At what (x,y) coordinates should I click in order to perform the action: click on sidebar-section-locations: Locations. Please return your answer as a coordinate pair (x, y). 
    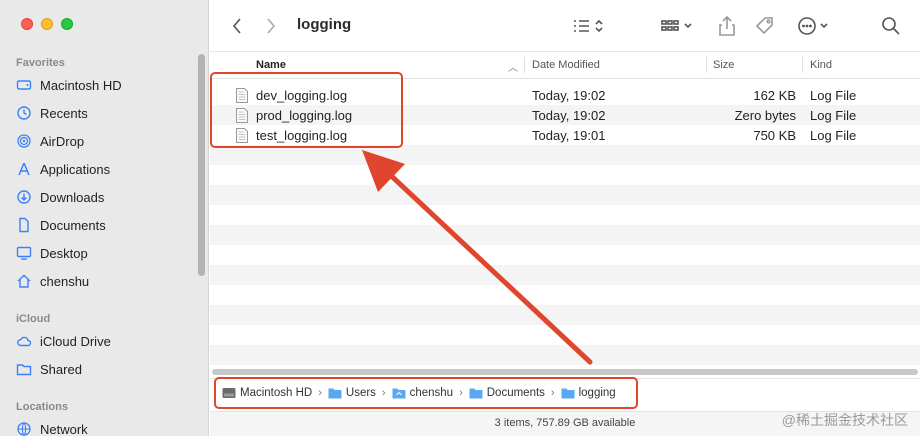
    Looking at the image, I should click on (42, 407).